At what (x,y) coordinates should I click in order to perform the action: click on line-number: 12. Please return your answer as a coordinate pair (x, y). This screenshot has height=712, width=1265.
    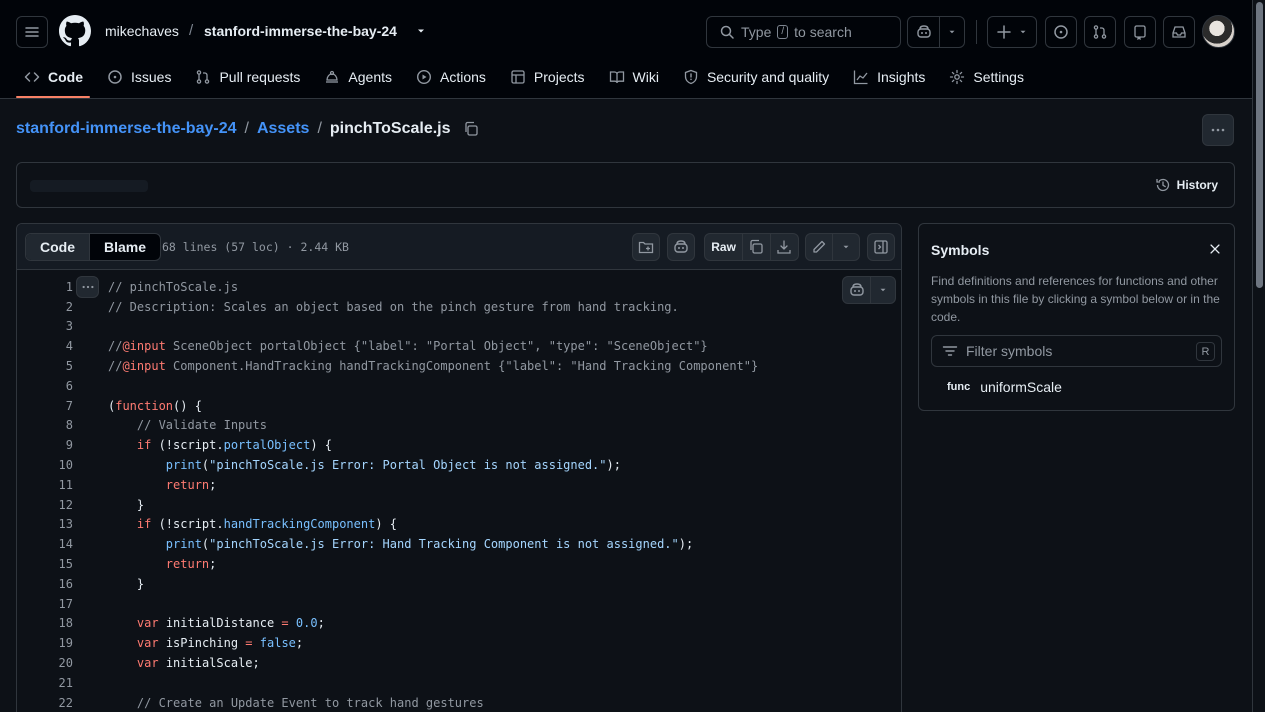
    Looking at the image, I should click on (45, 505).